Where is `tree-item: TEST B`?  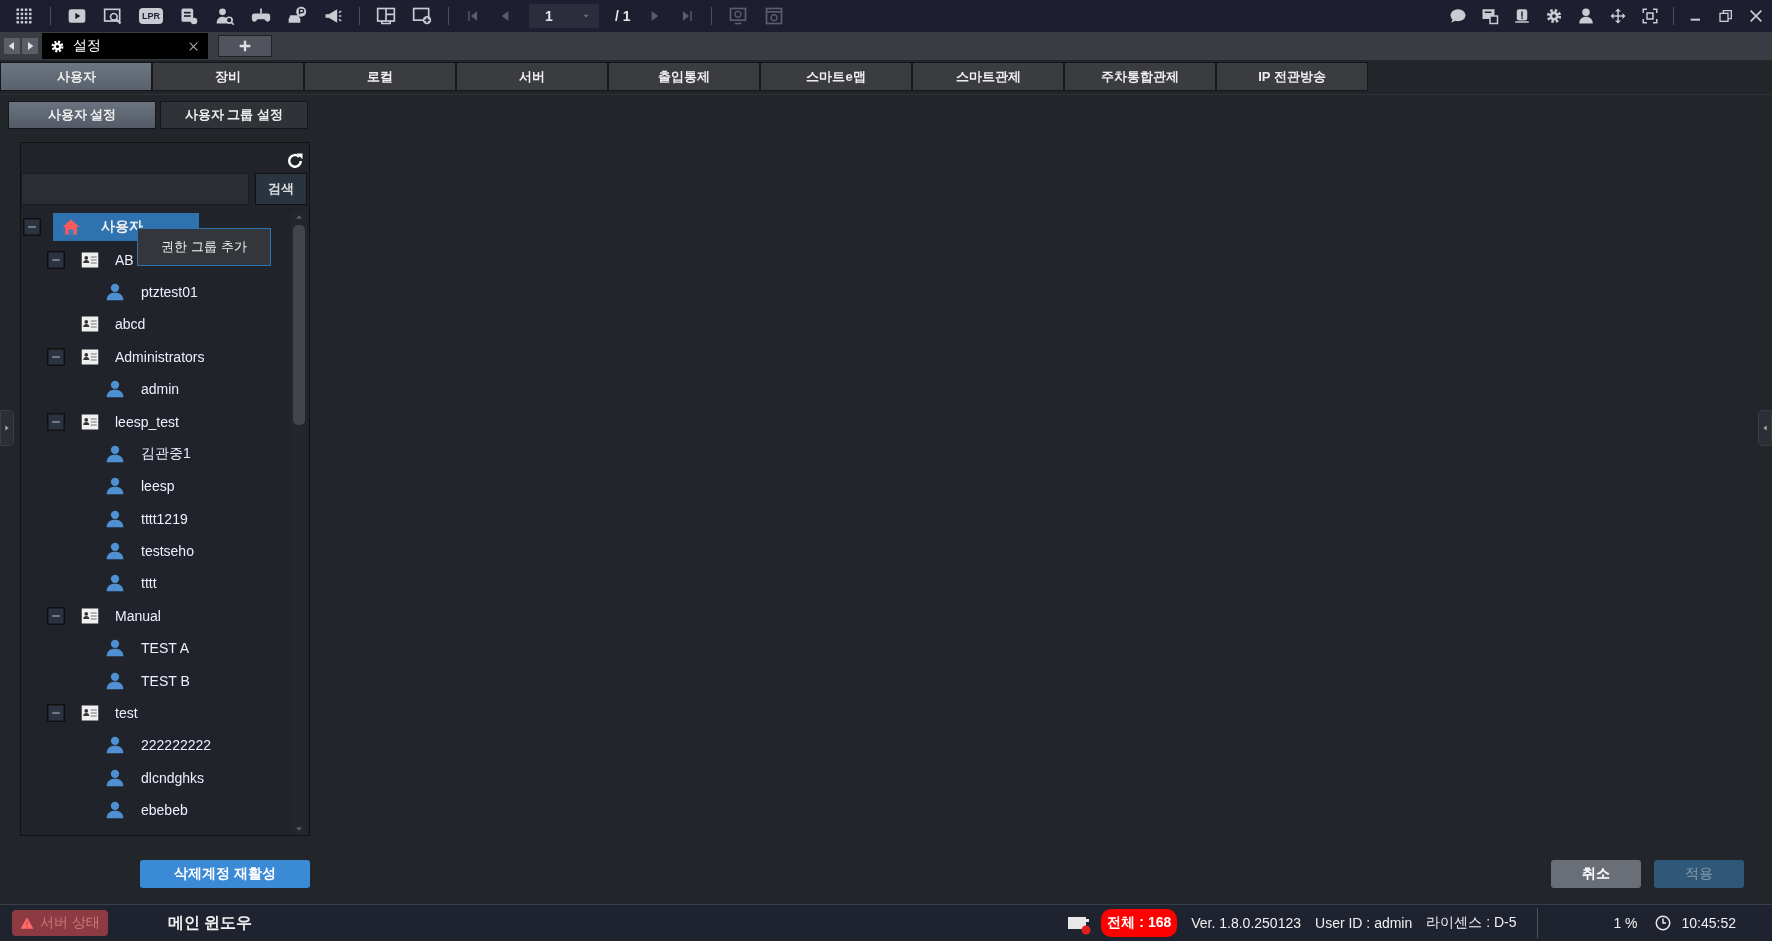 tree-item: TEST B is located at coordinates (162, 680).